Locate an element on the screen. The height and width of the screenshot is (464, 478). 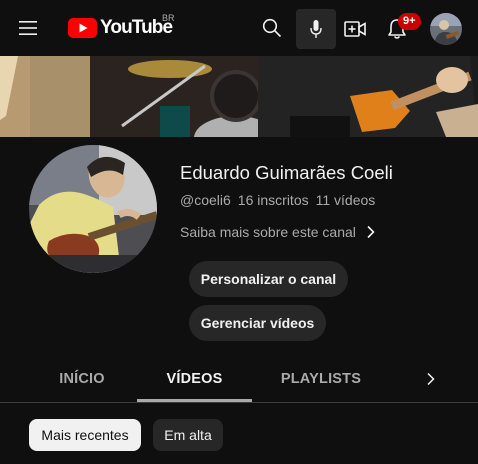
avatar is located at coordinates (446, 29).